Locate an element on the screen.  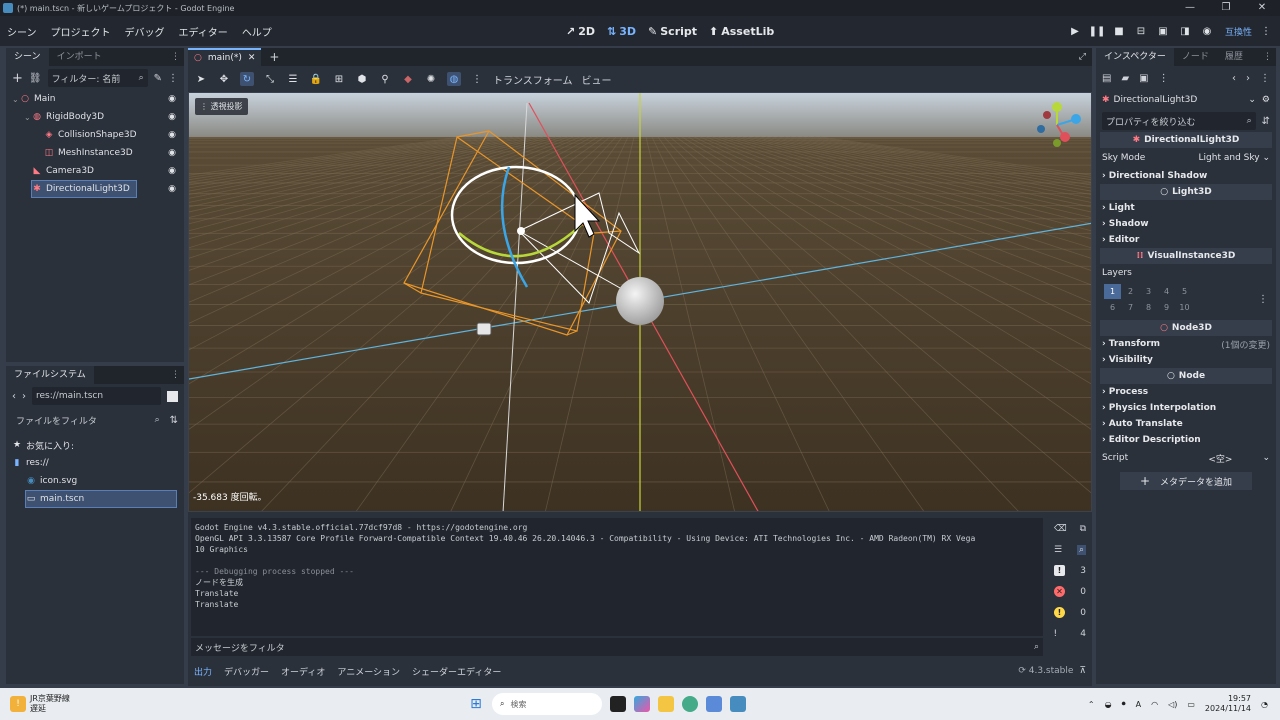
layer-toggle: 10 is located at coordinates (1184, 307).